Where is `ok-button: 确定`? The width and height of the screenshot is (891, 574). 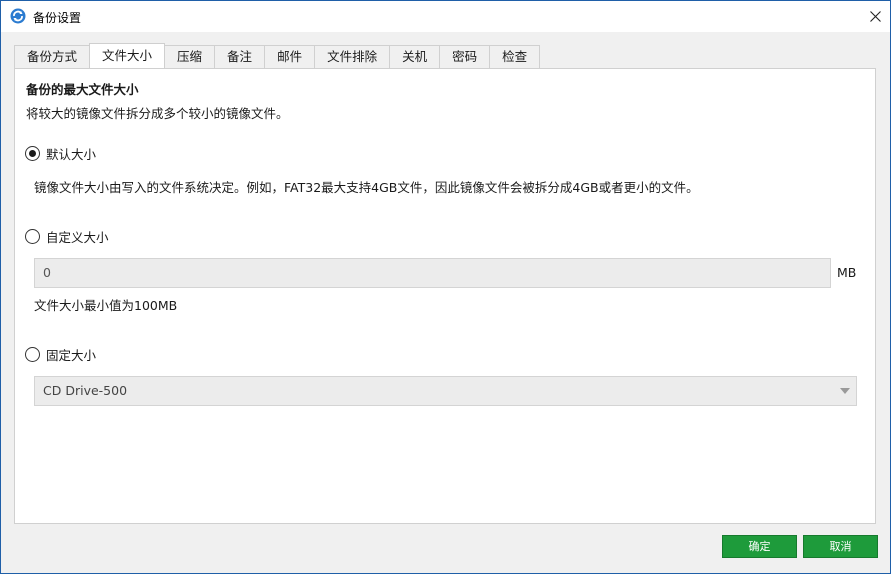
ok-button: 确定 is located at coordinates (759, 546).